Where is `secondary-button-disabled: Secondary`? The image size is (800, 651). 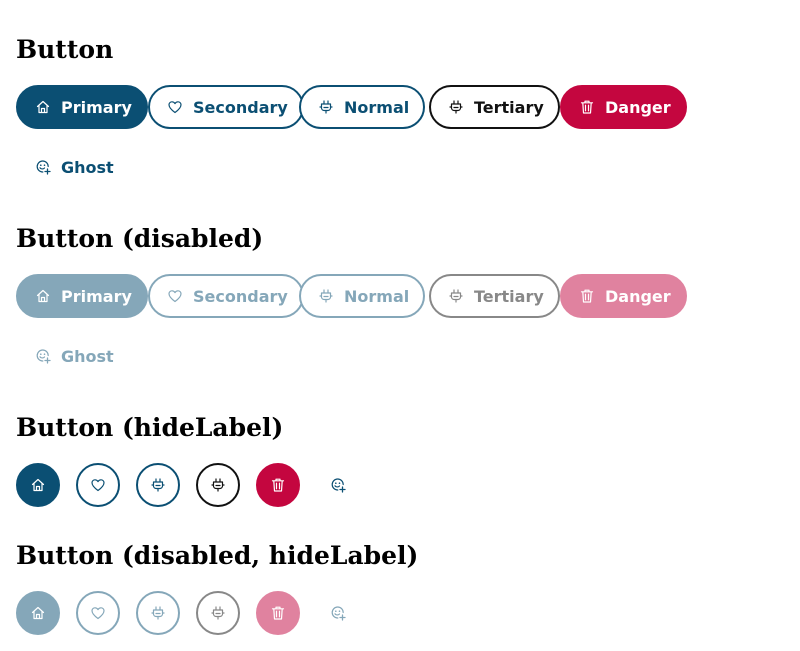 secondary-button-disabled: Secondary is located at coordinates (226, 296).